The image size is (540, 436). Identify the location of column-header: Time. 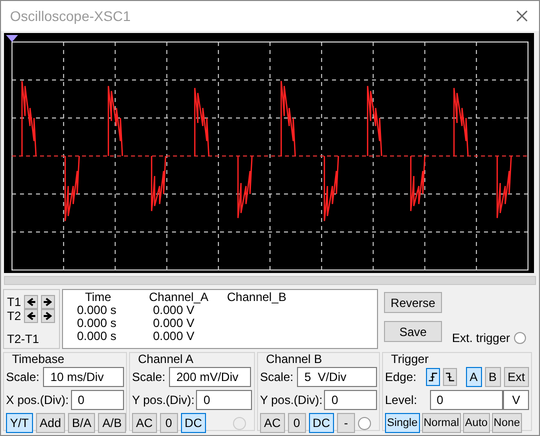
(98, 297).